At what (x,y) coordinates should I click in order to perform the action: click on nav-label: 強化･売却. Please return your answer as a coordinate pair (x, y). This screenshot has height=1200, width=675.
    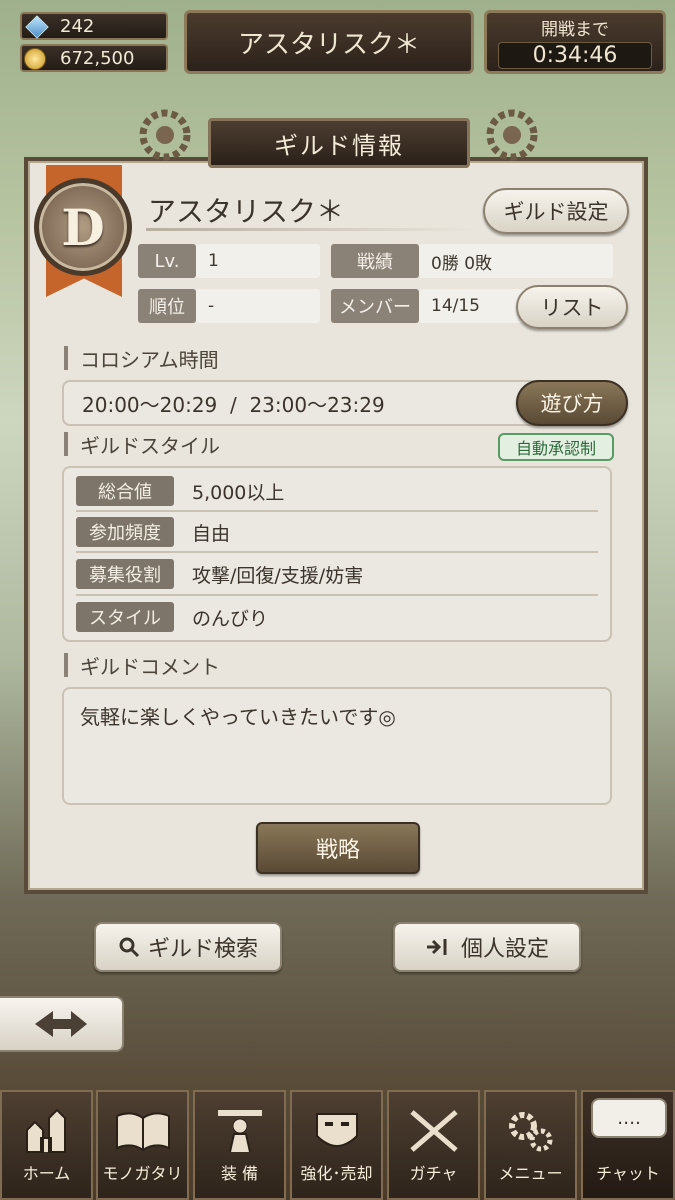
    Looking at the image, I should click on (336, 1173).